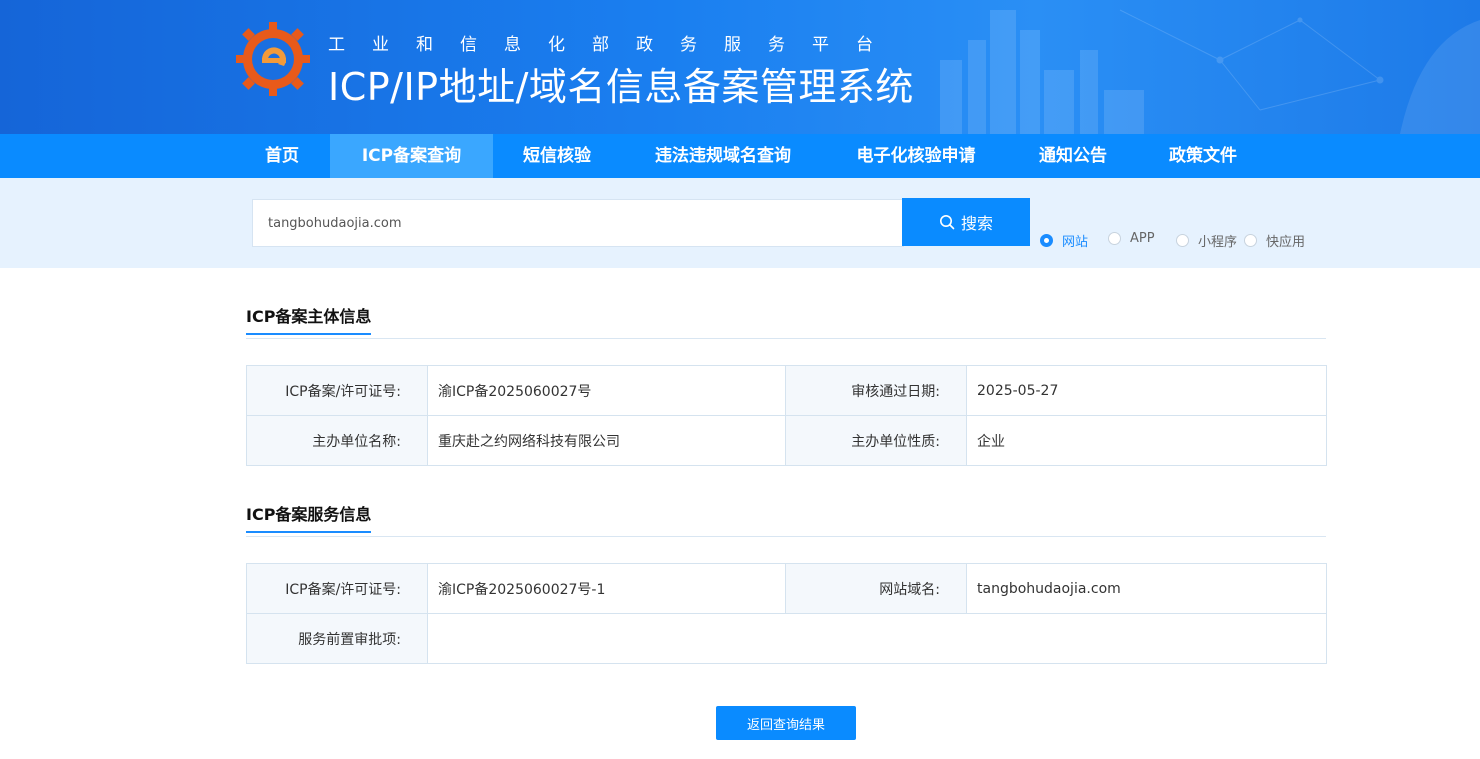 This screenshot has width=1480, height=759. What do you see at coordinates (578, 223) in the screenshot?
I see `search-input` at bounding box center [578, 223].